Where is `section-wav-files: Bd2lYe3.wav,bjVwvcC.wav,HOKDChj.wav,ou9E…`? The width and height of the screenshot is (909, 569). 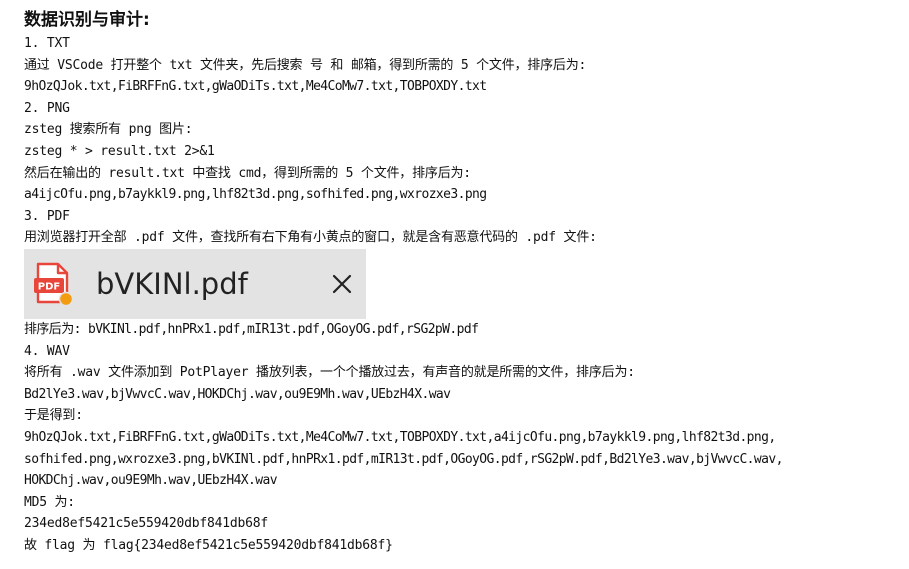 section-wav-files: Bd2lYe3.wav,bjVwvcC.wav,HOKDChj.wav,ou9E… is located at coordinates (237, 394).